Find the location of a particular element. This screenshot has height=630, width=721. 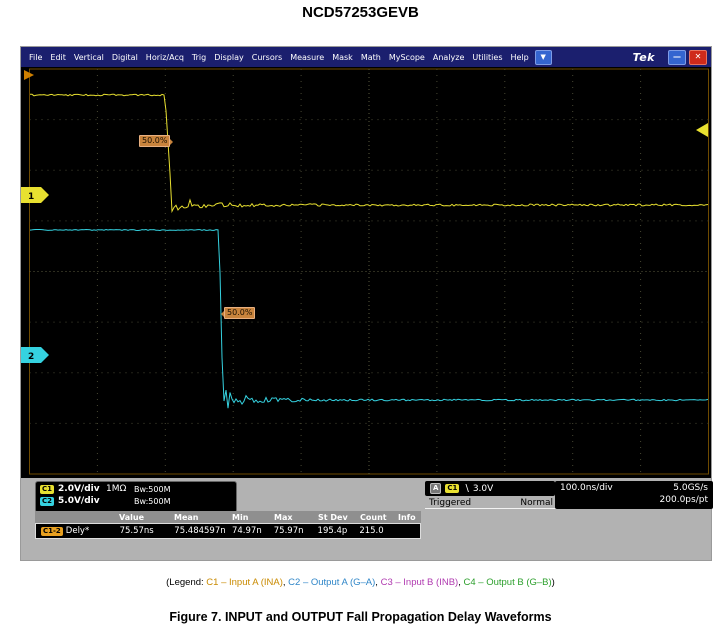

channel1-reference-marker: 1 is located at coordinates (35, 195).